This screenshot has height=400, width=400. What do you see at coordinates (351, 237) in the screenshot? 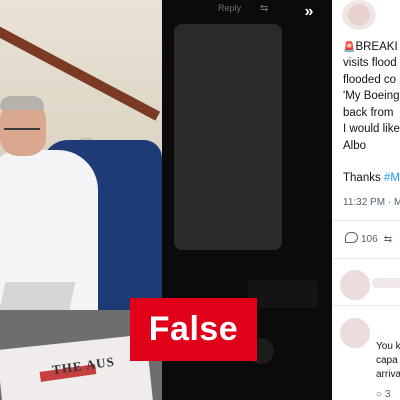
I see `reply-icon` at bounding box center [351, 237].